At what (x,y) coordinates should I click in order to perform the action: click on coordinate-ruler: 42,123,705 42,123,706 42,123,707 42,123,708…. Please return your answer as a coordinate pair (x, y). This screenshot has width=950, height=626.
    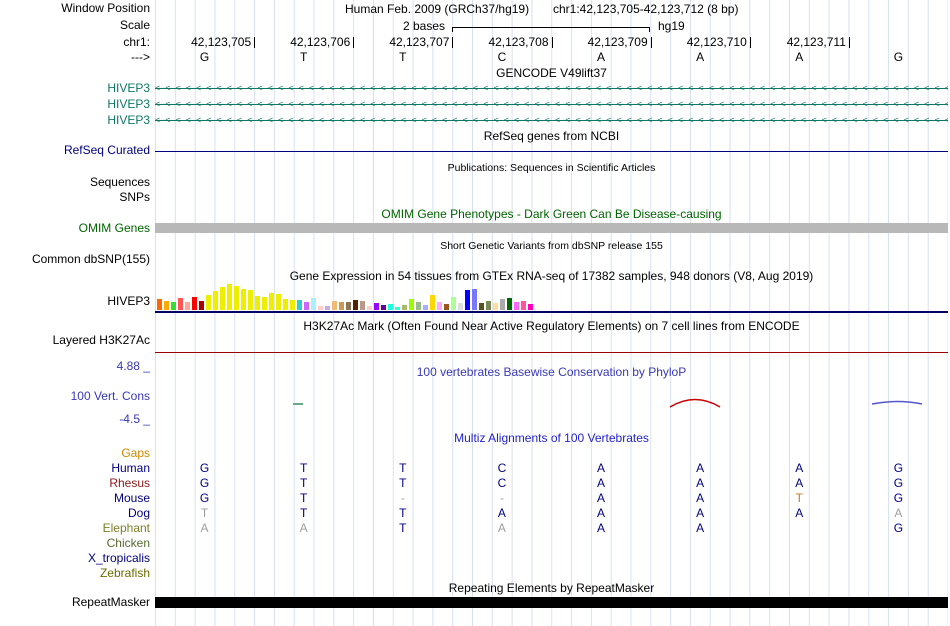
    Looking at the image, I should click on (551, 42).